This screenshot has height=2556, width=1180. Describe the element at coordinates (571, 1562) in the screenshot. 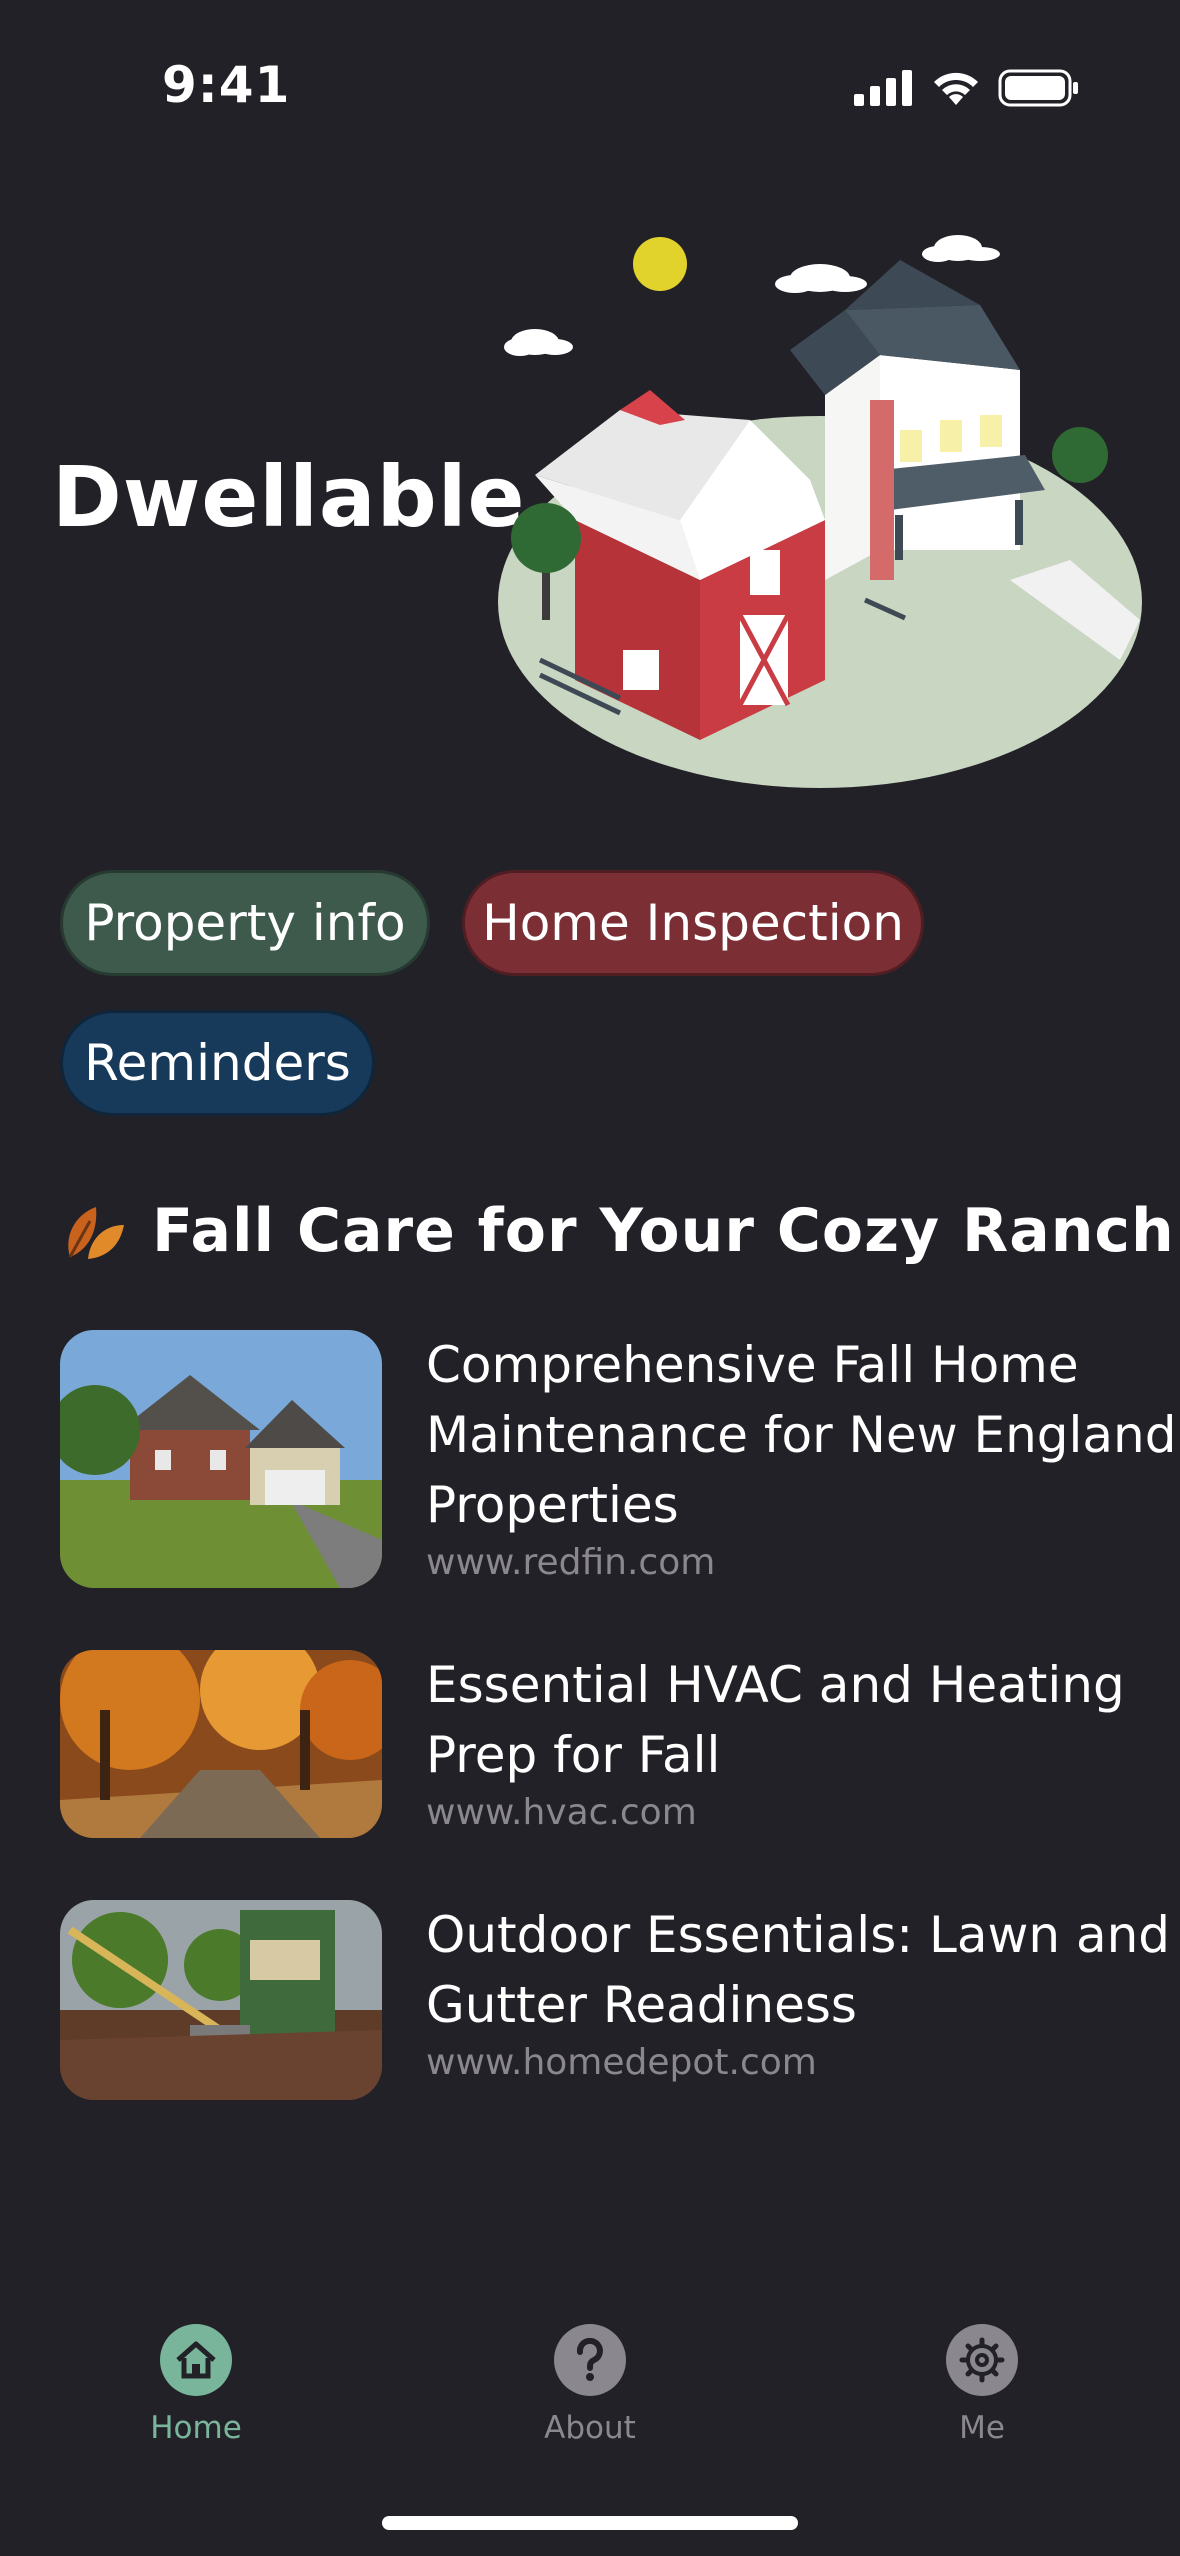

I see `article-source: www.redfin.com` at that location.